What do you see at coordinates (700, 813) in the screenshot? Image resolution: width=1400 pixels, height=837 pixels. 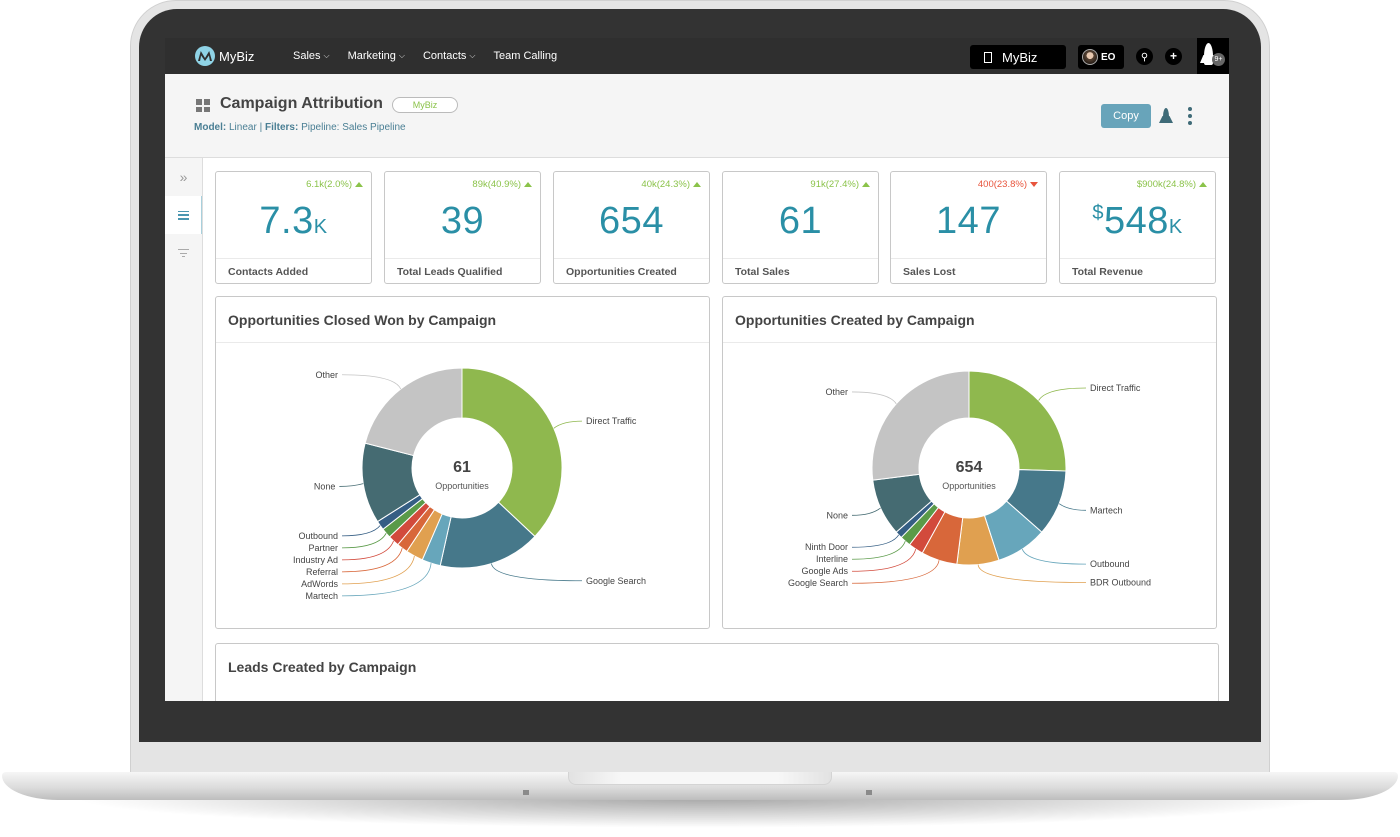 I see `laptop-shadow` at bounding box center [700, 813].